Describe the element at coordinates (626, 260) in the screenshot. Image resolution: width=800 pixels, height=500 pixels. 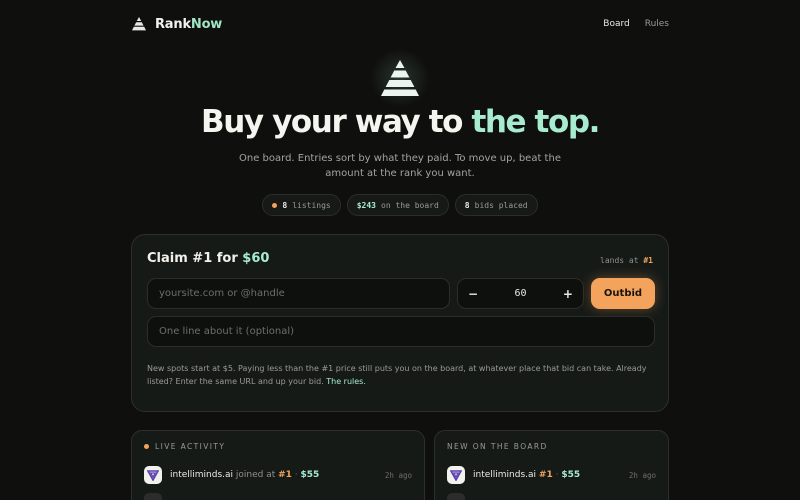
I see `lands-at-indicator: lands at #1` at that location.